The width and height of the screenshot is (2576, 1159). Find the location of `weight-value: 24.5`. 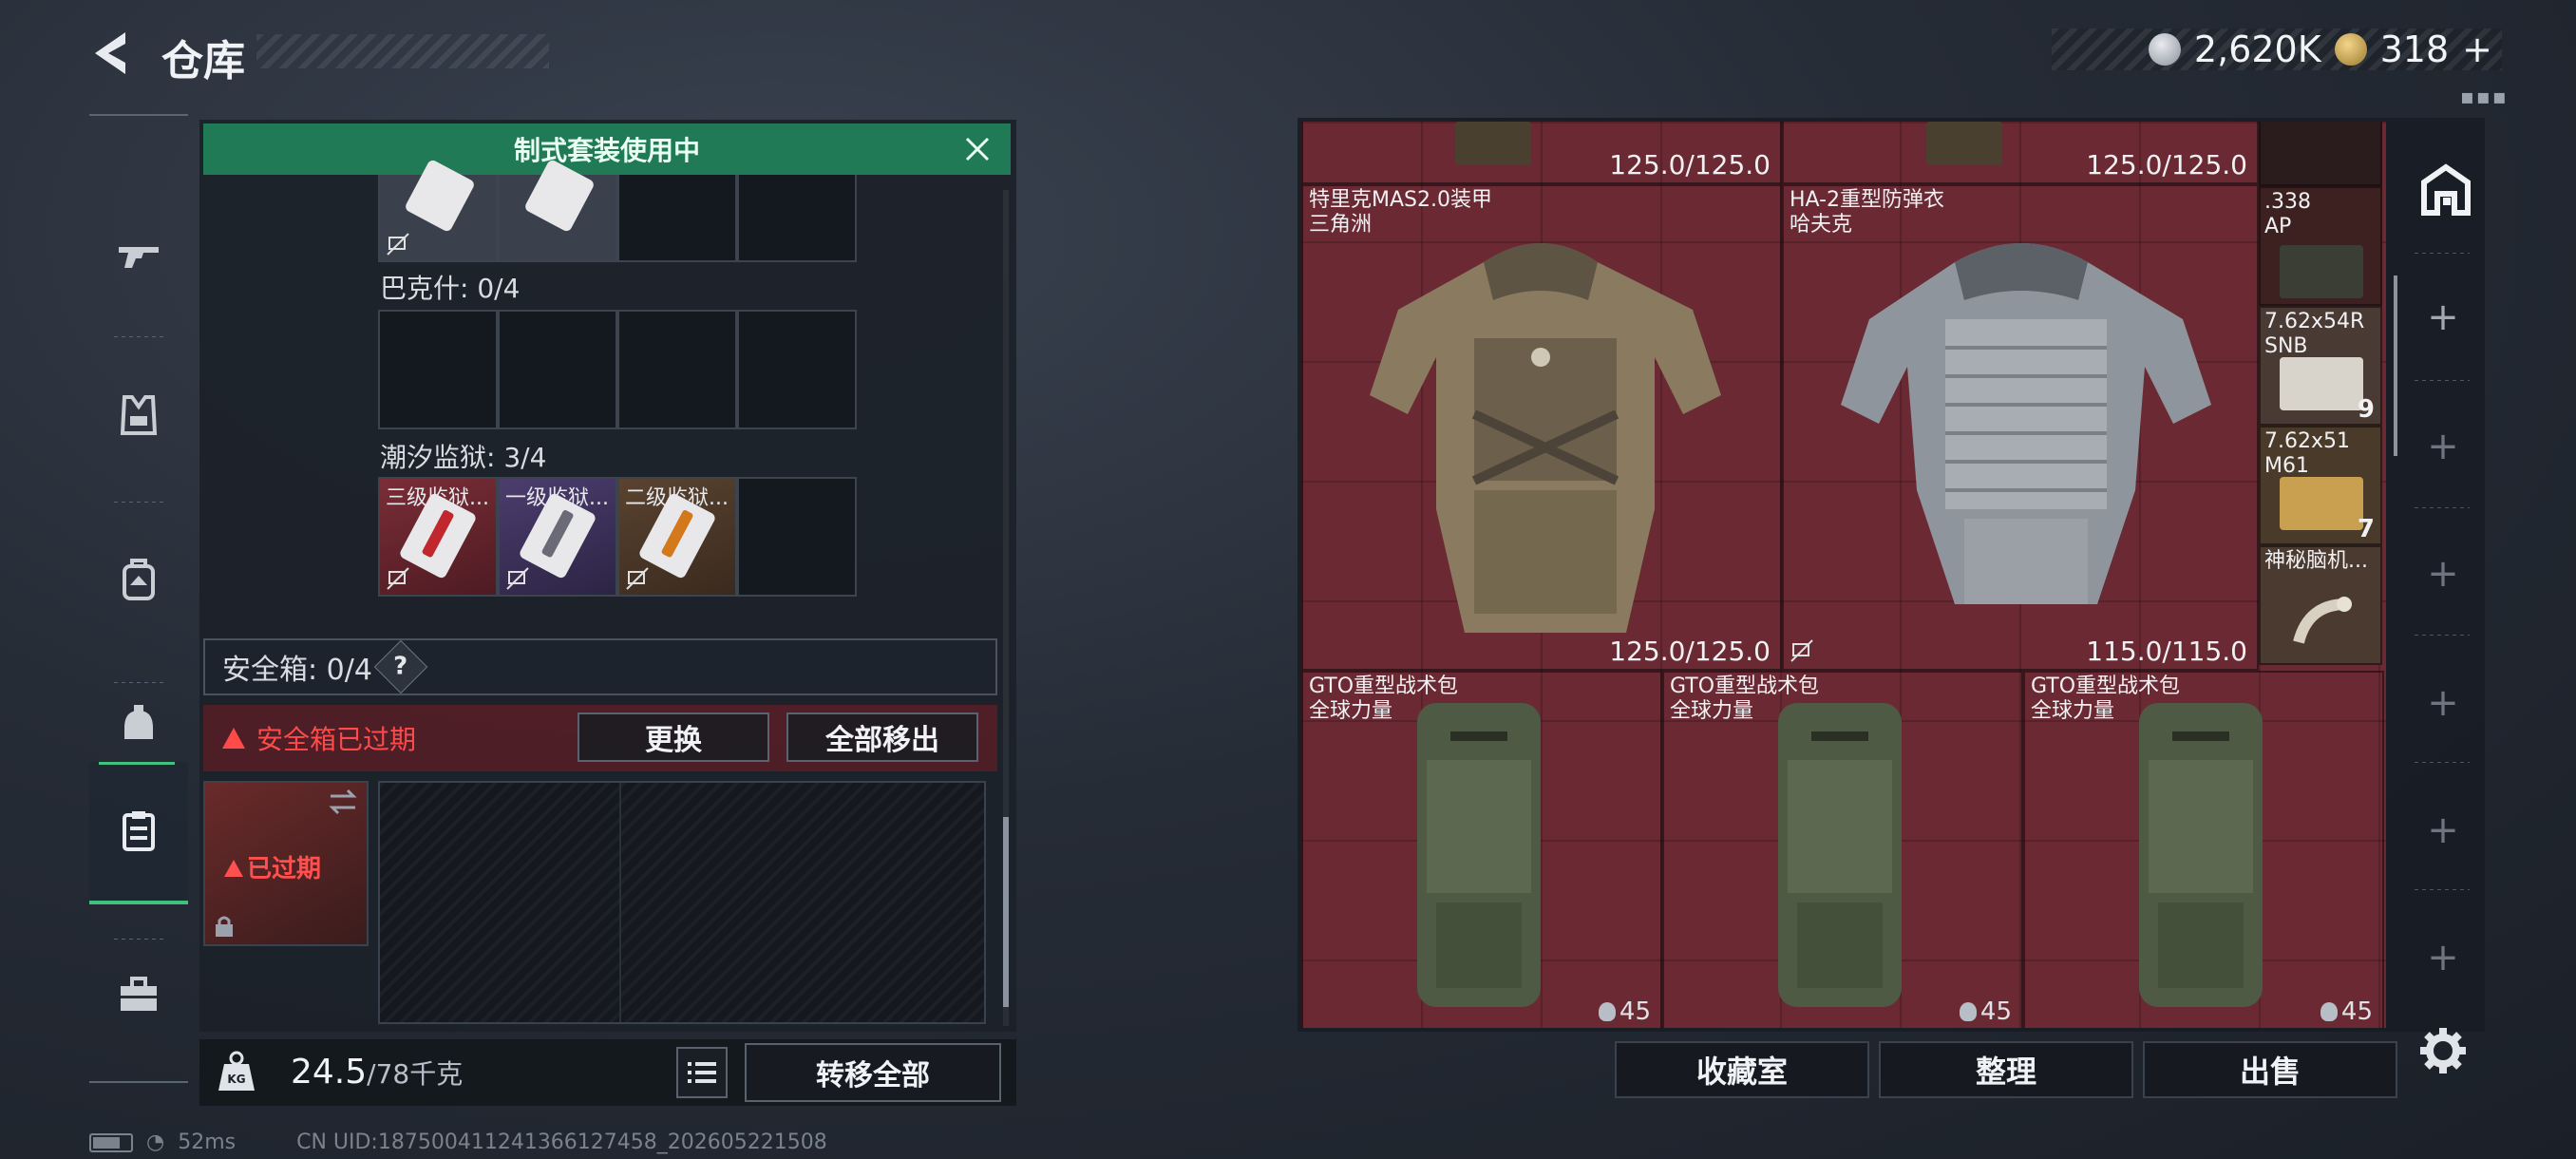

weight-value: 24.5 is located at coordinates (329, 1072).